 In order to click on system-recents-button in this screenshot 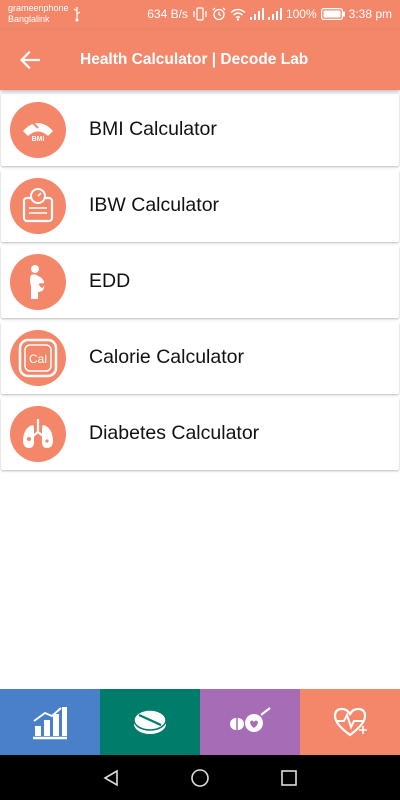, I will do `click(289, 778)`.